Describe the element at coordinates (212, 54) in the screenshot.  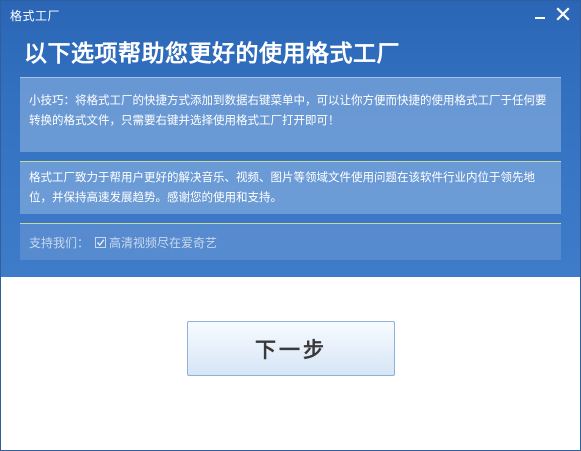
I see `page-heading: 以下选项帮助您更好的使用格式工厂` at that location.